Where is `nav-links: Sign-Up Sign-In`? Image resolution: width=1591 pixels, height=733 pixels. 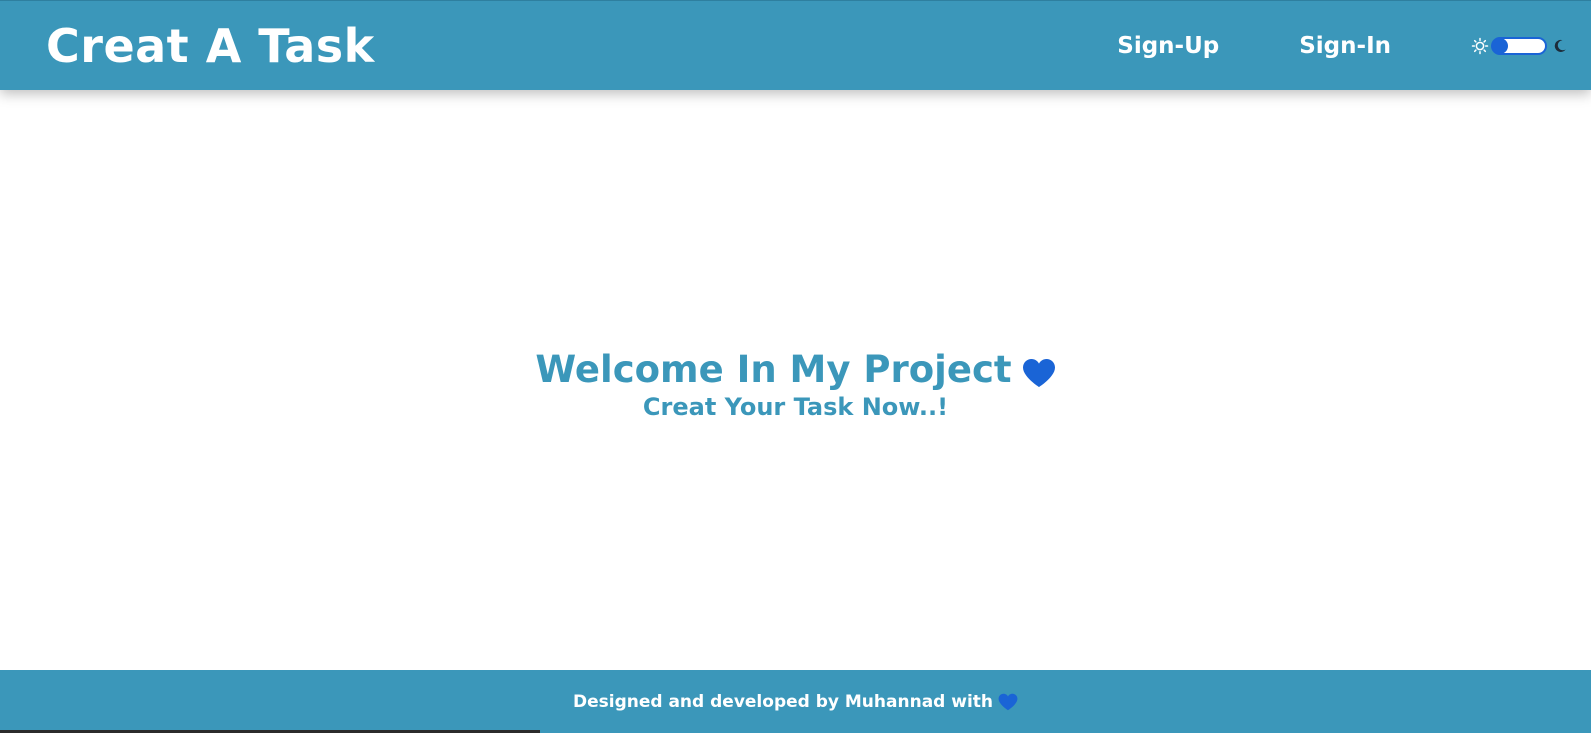 nav-links: Sign-Up Sign-In is located at coordinates (1343, 46).